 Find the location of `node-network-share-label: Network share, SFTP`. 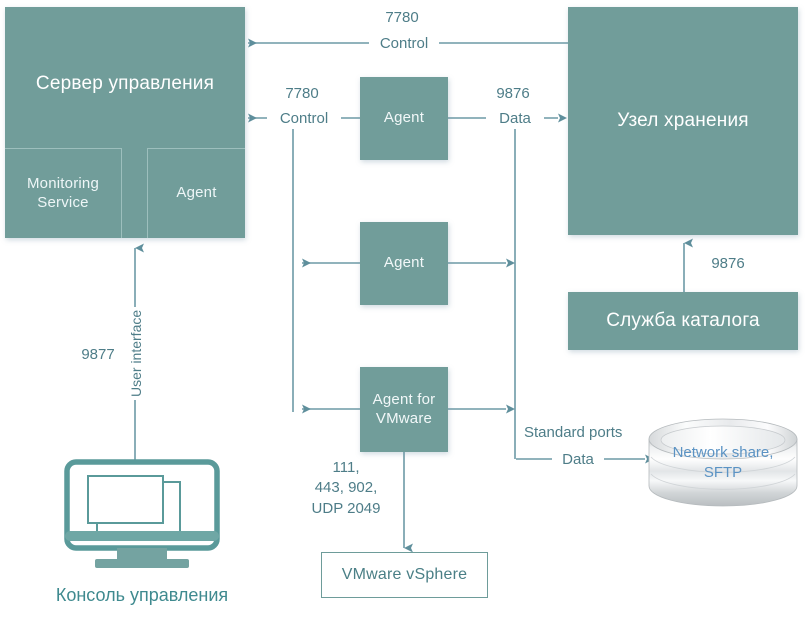

node-network-share-label: Network share, SFTP is located at coordinates (723, 463).